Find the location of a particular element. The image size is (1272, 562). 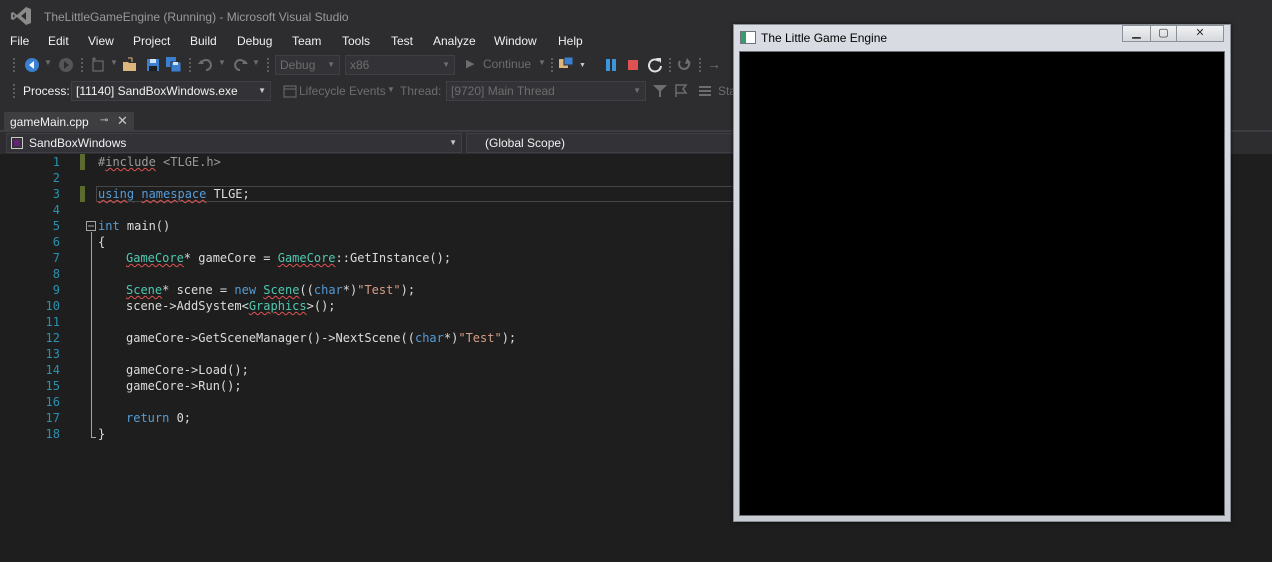

code-line: gameCore->Load(); is located at coordinates (187, 370).